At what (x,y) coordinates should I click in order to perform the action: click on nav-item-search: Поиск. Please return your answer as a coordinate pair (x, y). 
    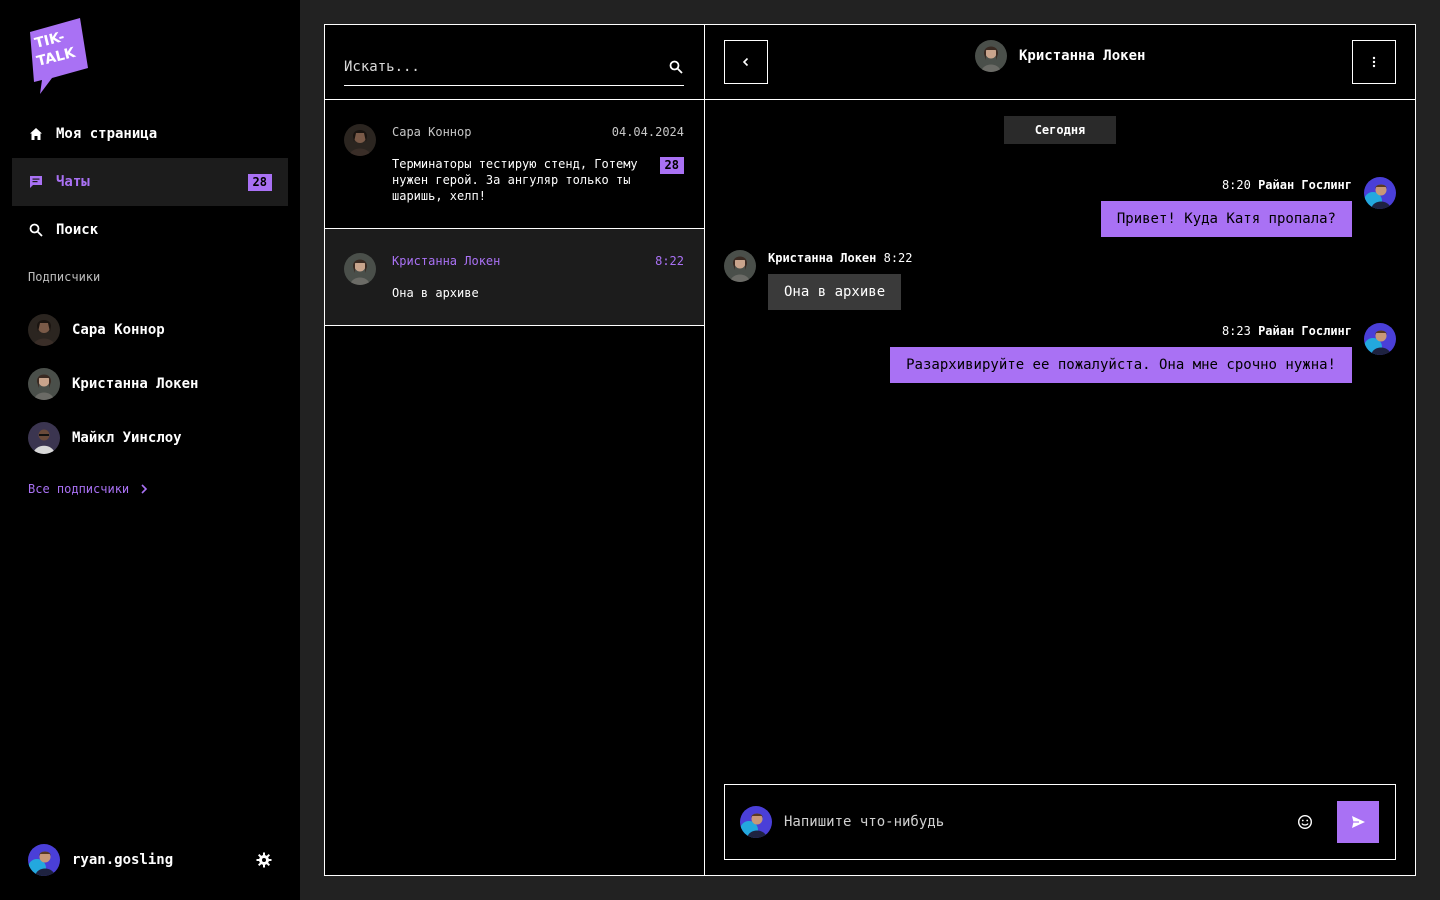
    Looking at the image, I should click on (150, 230).